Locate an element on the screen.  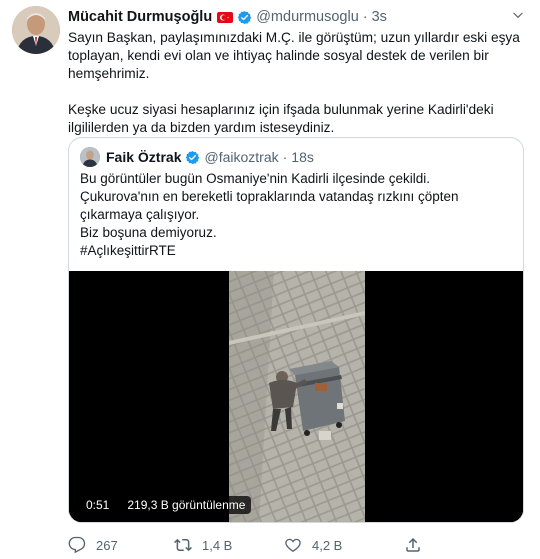
reply-count: 267 is located at coordinates (107, 545).